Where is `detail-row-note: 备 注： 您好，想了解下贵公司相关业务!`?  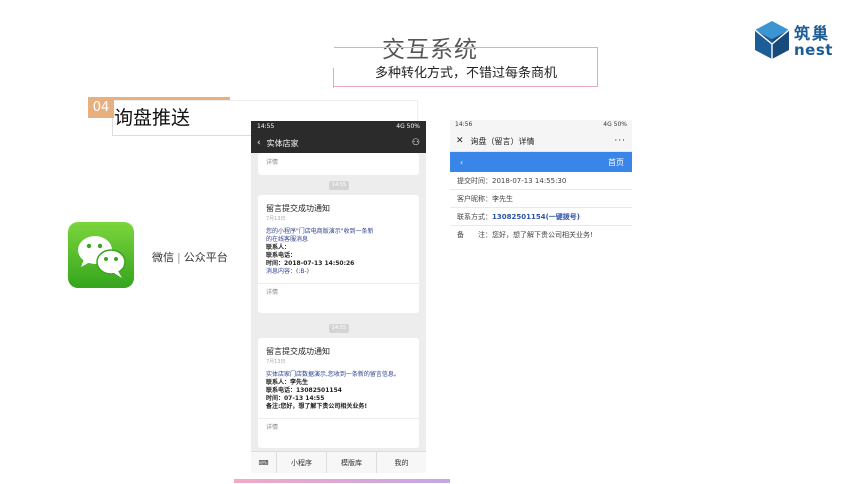
detail-row-note: 备 注： 您好，想了解下贵公司相关业务! is located at coordinates (525, 235).